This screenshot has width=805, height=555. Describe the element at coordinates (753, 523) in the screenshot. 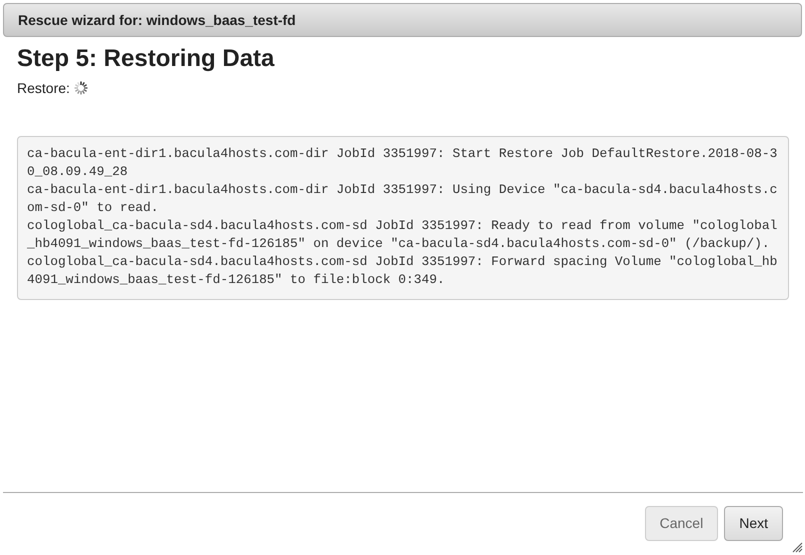

I see `next-button: Next` at that location.